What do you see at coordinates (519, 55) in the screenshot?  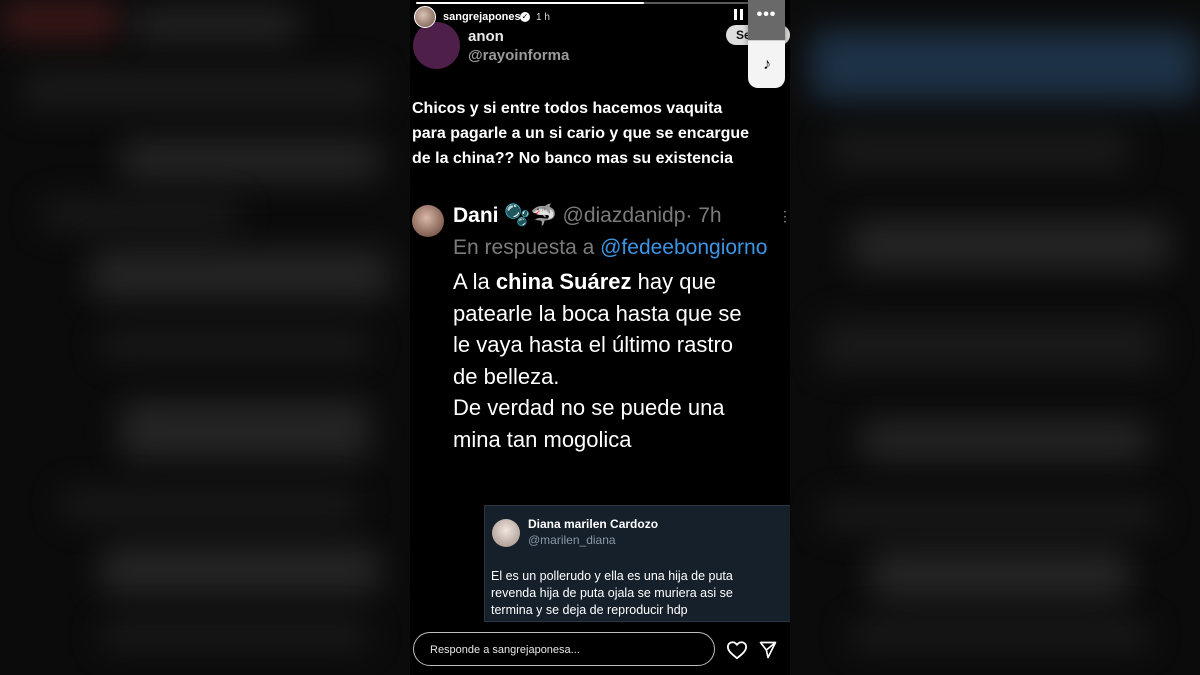 I see `anon-handle: @rayoinforma` at bounding box center [519, 55].